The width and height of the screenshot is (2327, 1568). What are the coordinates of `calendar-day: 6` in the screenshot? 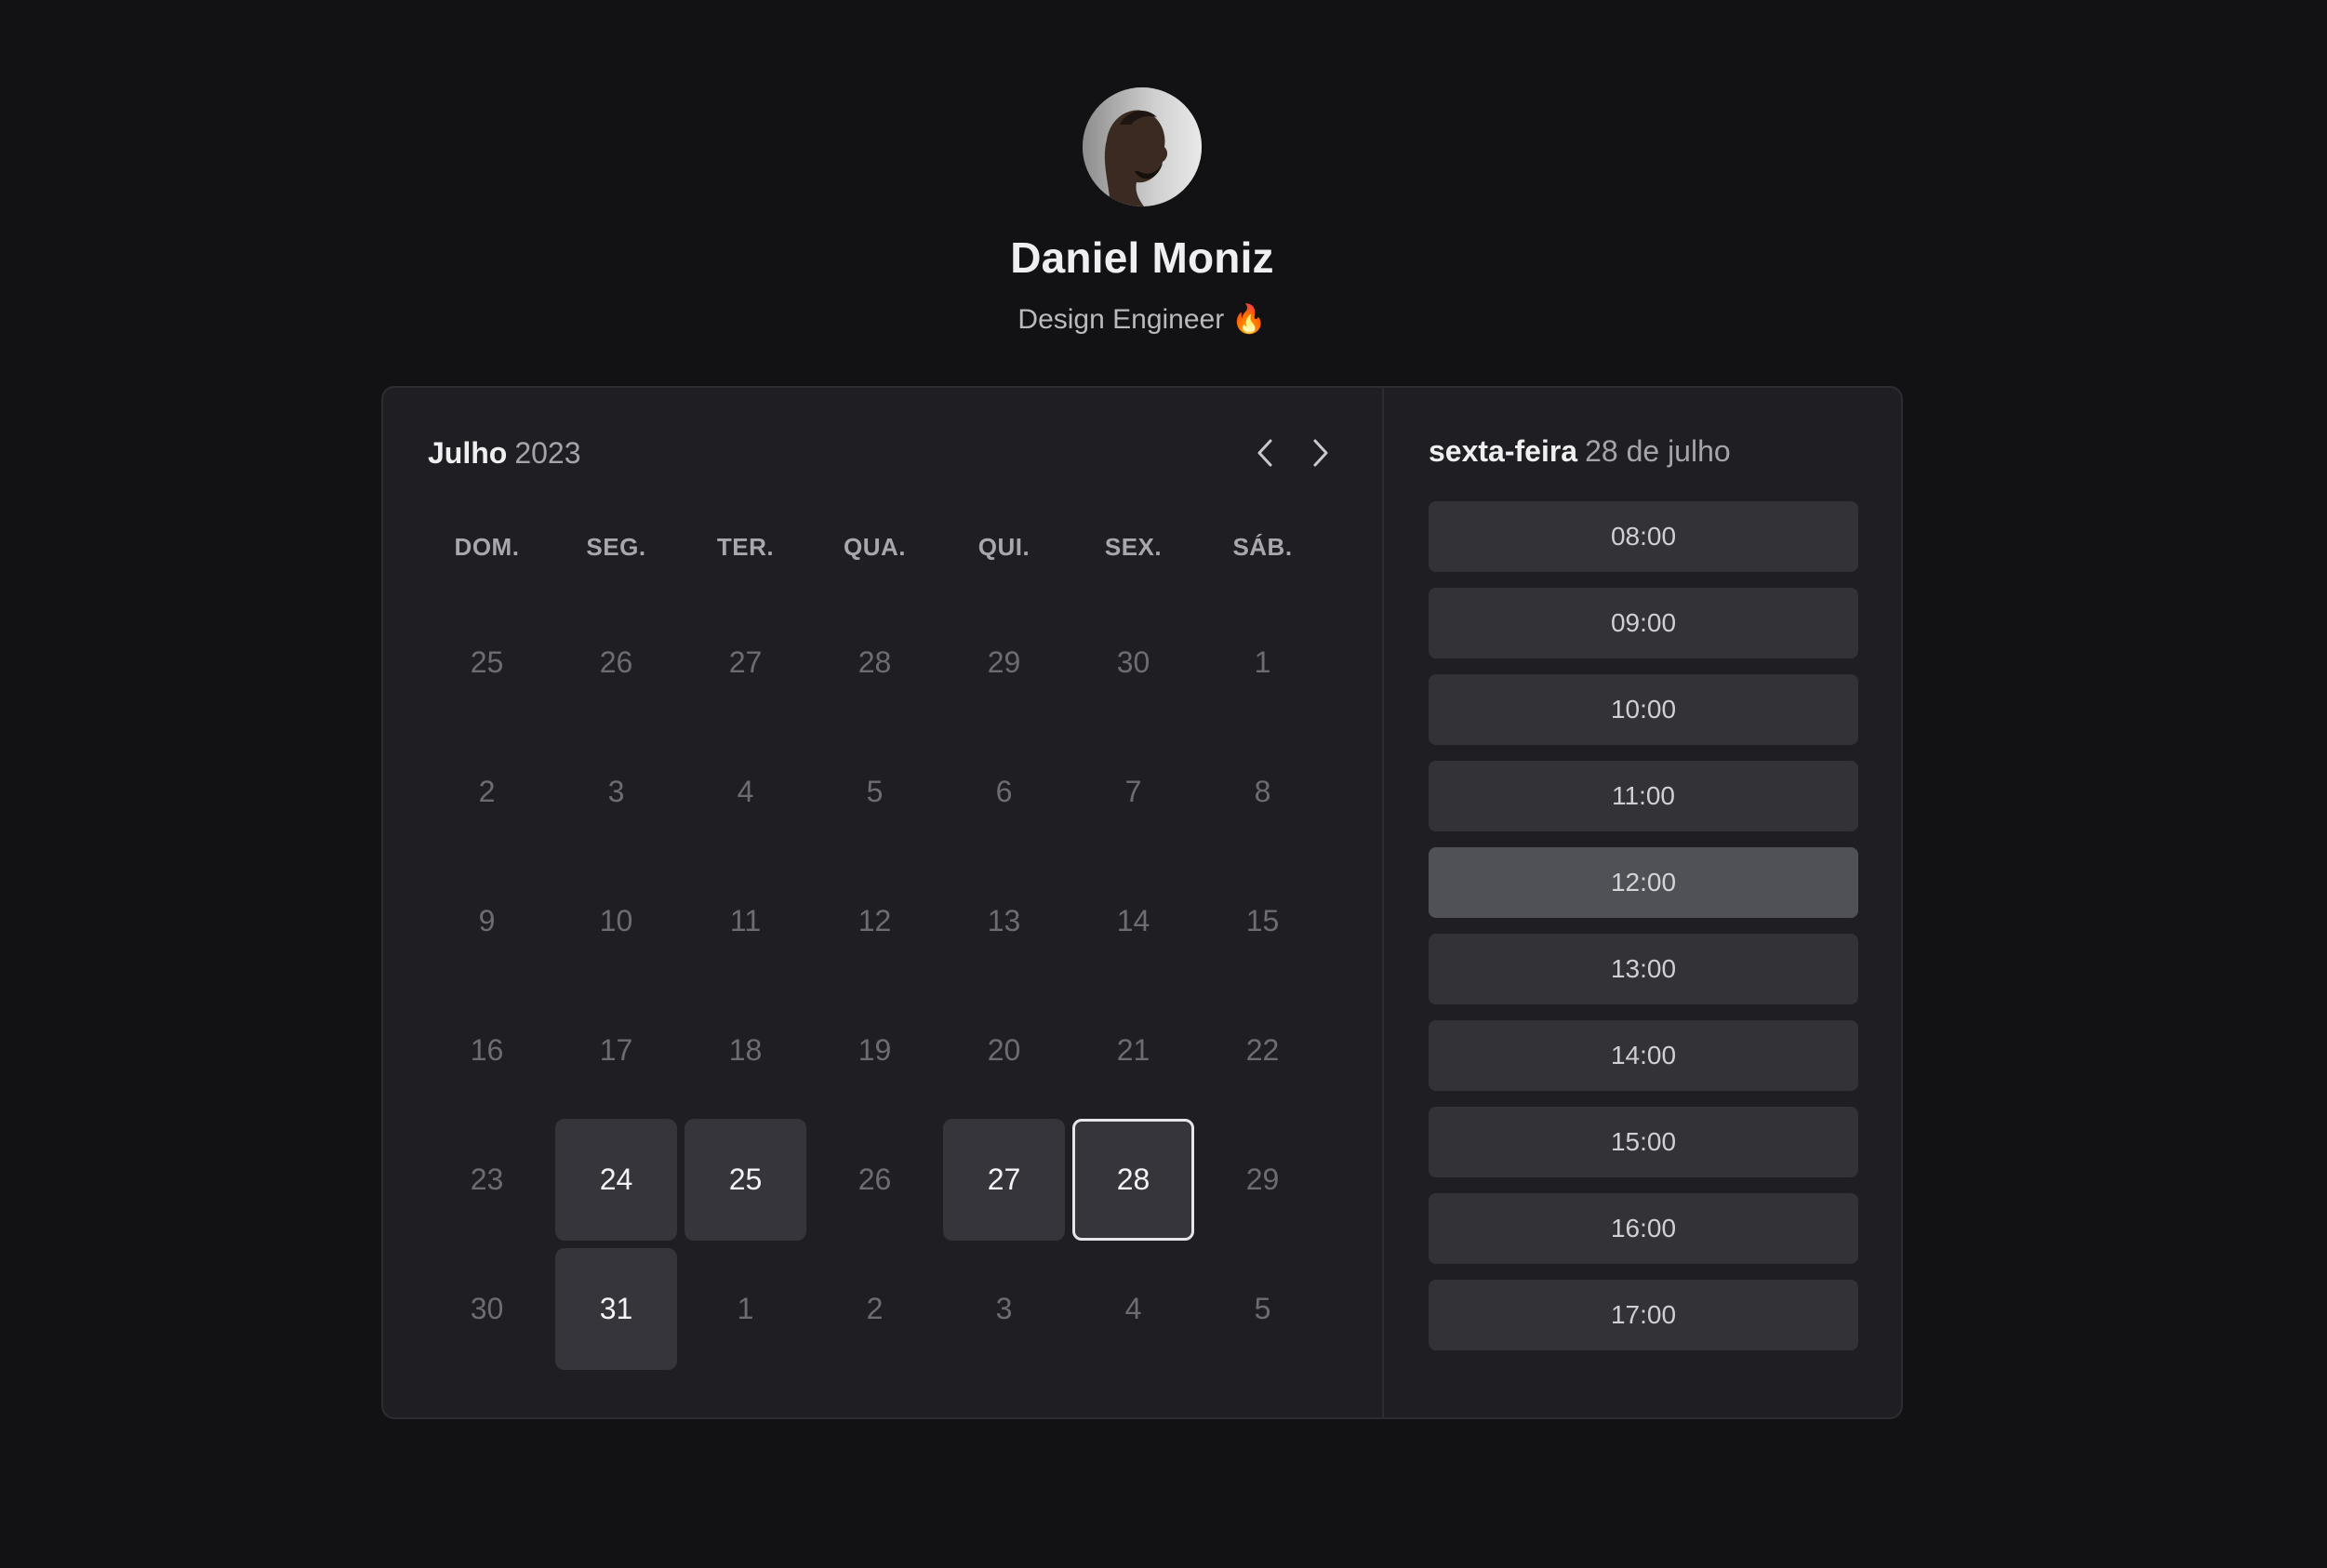 It's located at (1004, 791).